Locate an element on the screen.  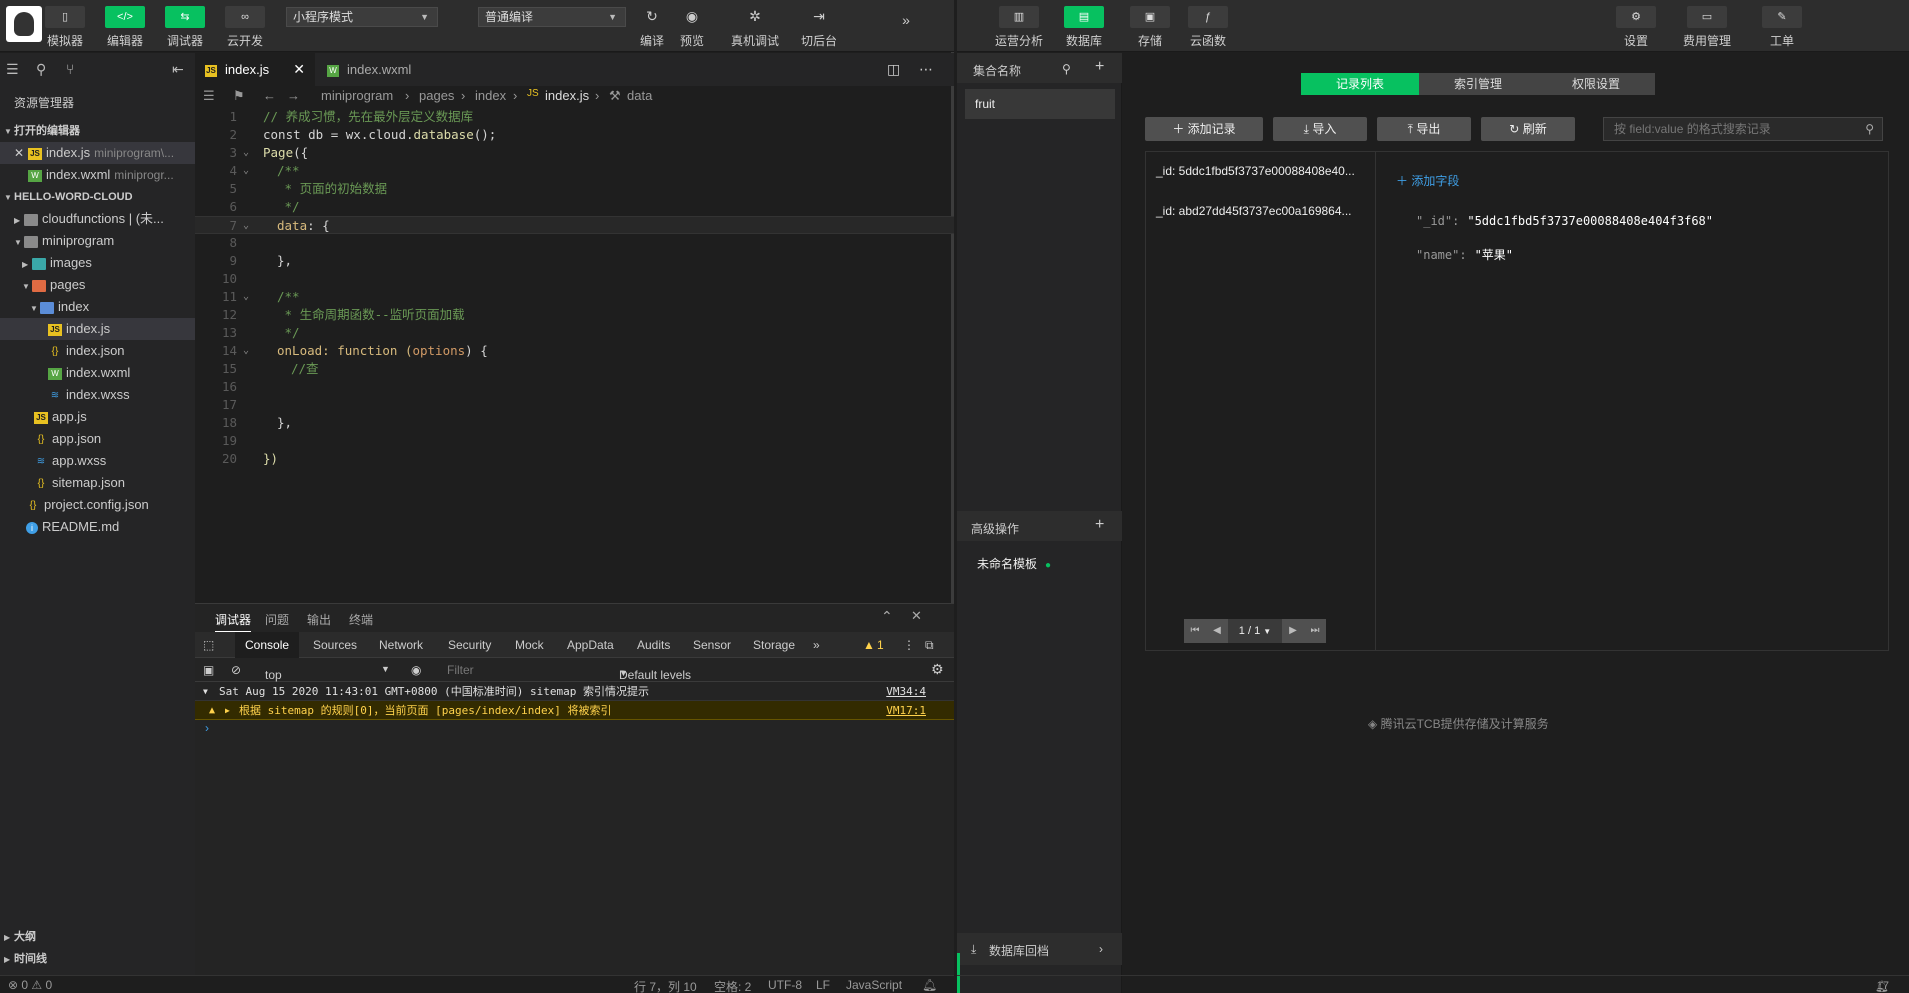
kebab-menu-icon: ⋮ is located at coordinates (909, 645).